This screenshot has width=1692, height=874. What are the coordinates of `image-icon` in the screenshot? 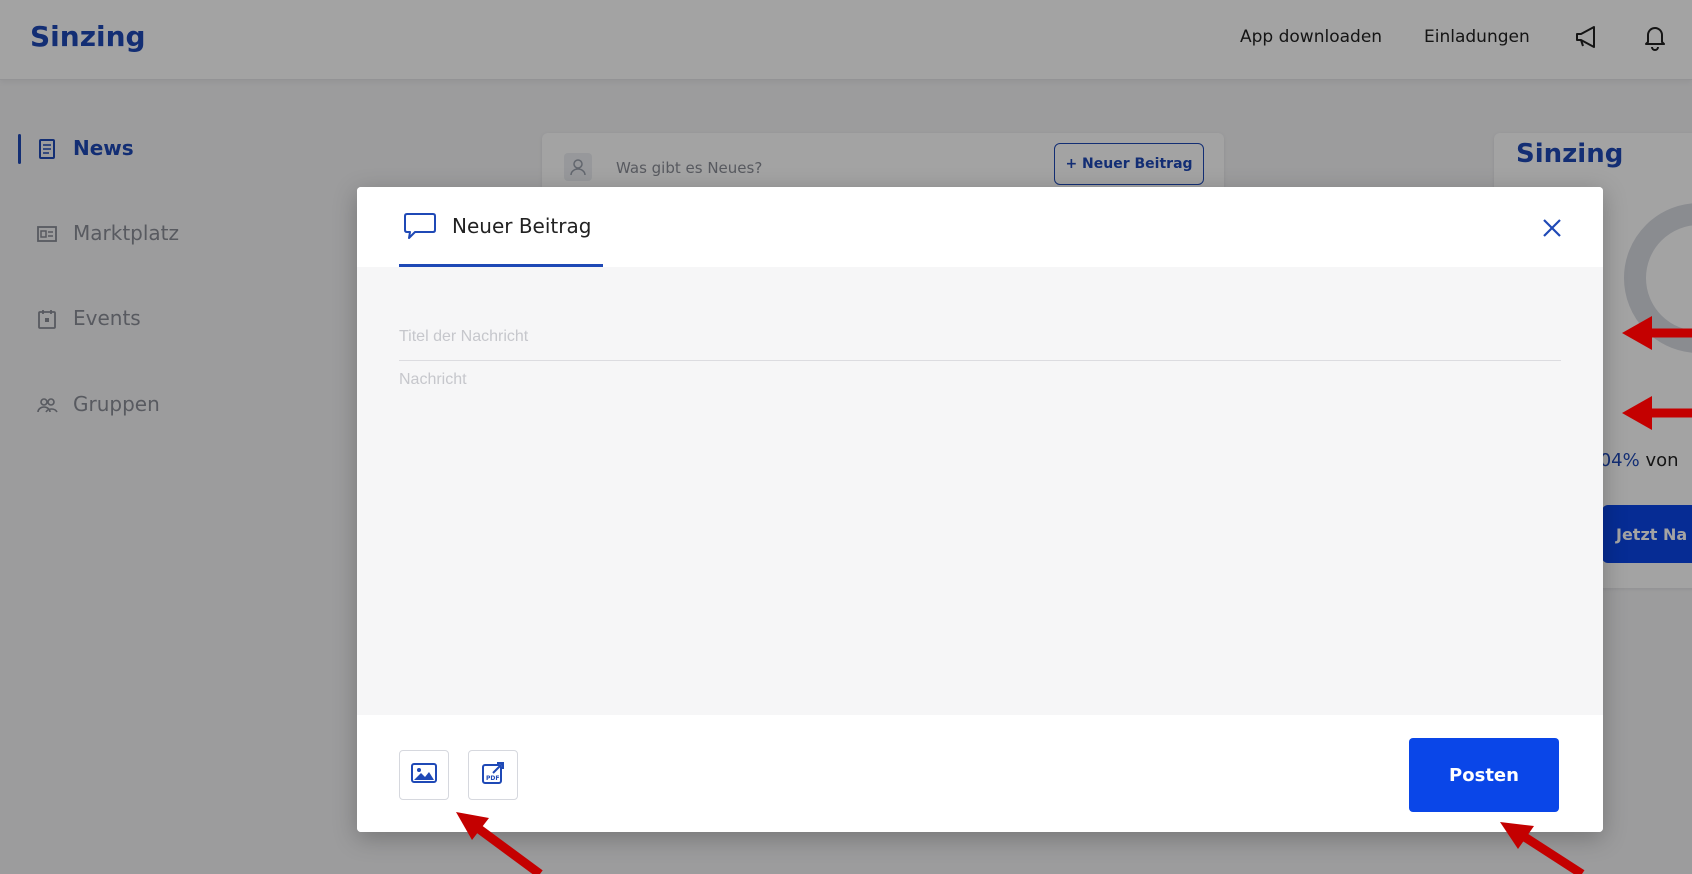 It's located at (424, 775).